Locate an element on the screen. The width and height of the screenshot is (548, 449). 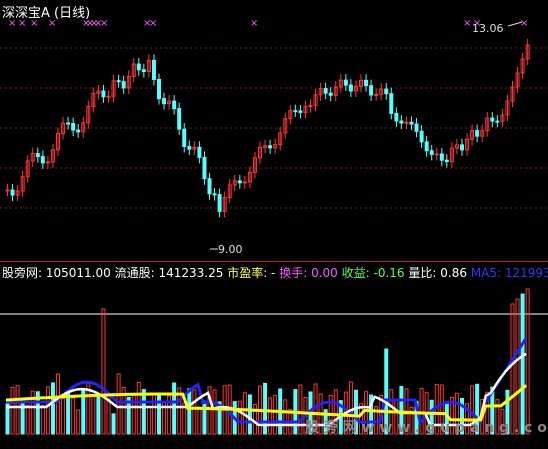
return-label: 收益 is located at coordinates (353, 273).